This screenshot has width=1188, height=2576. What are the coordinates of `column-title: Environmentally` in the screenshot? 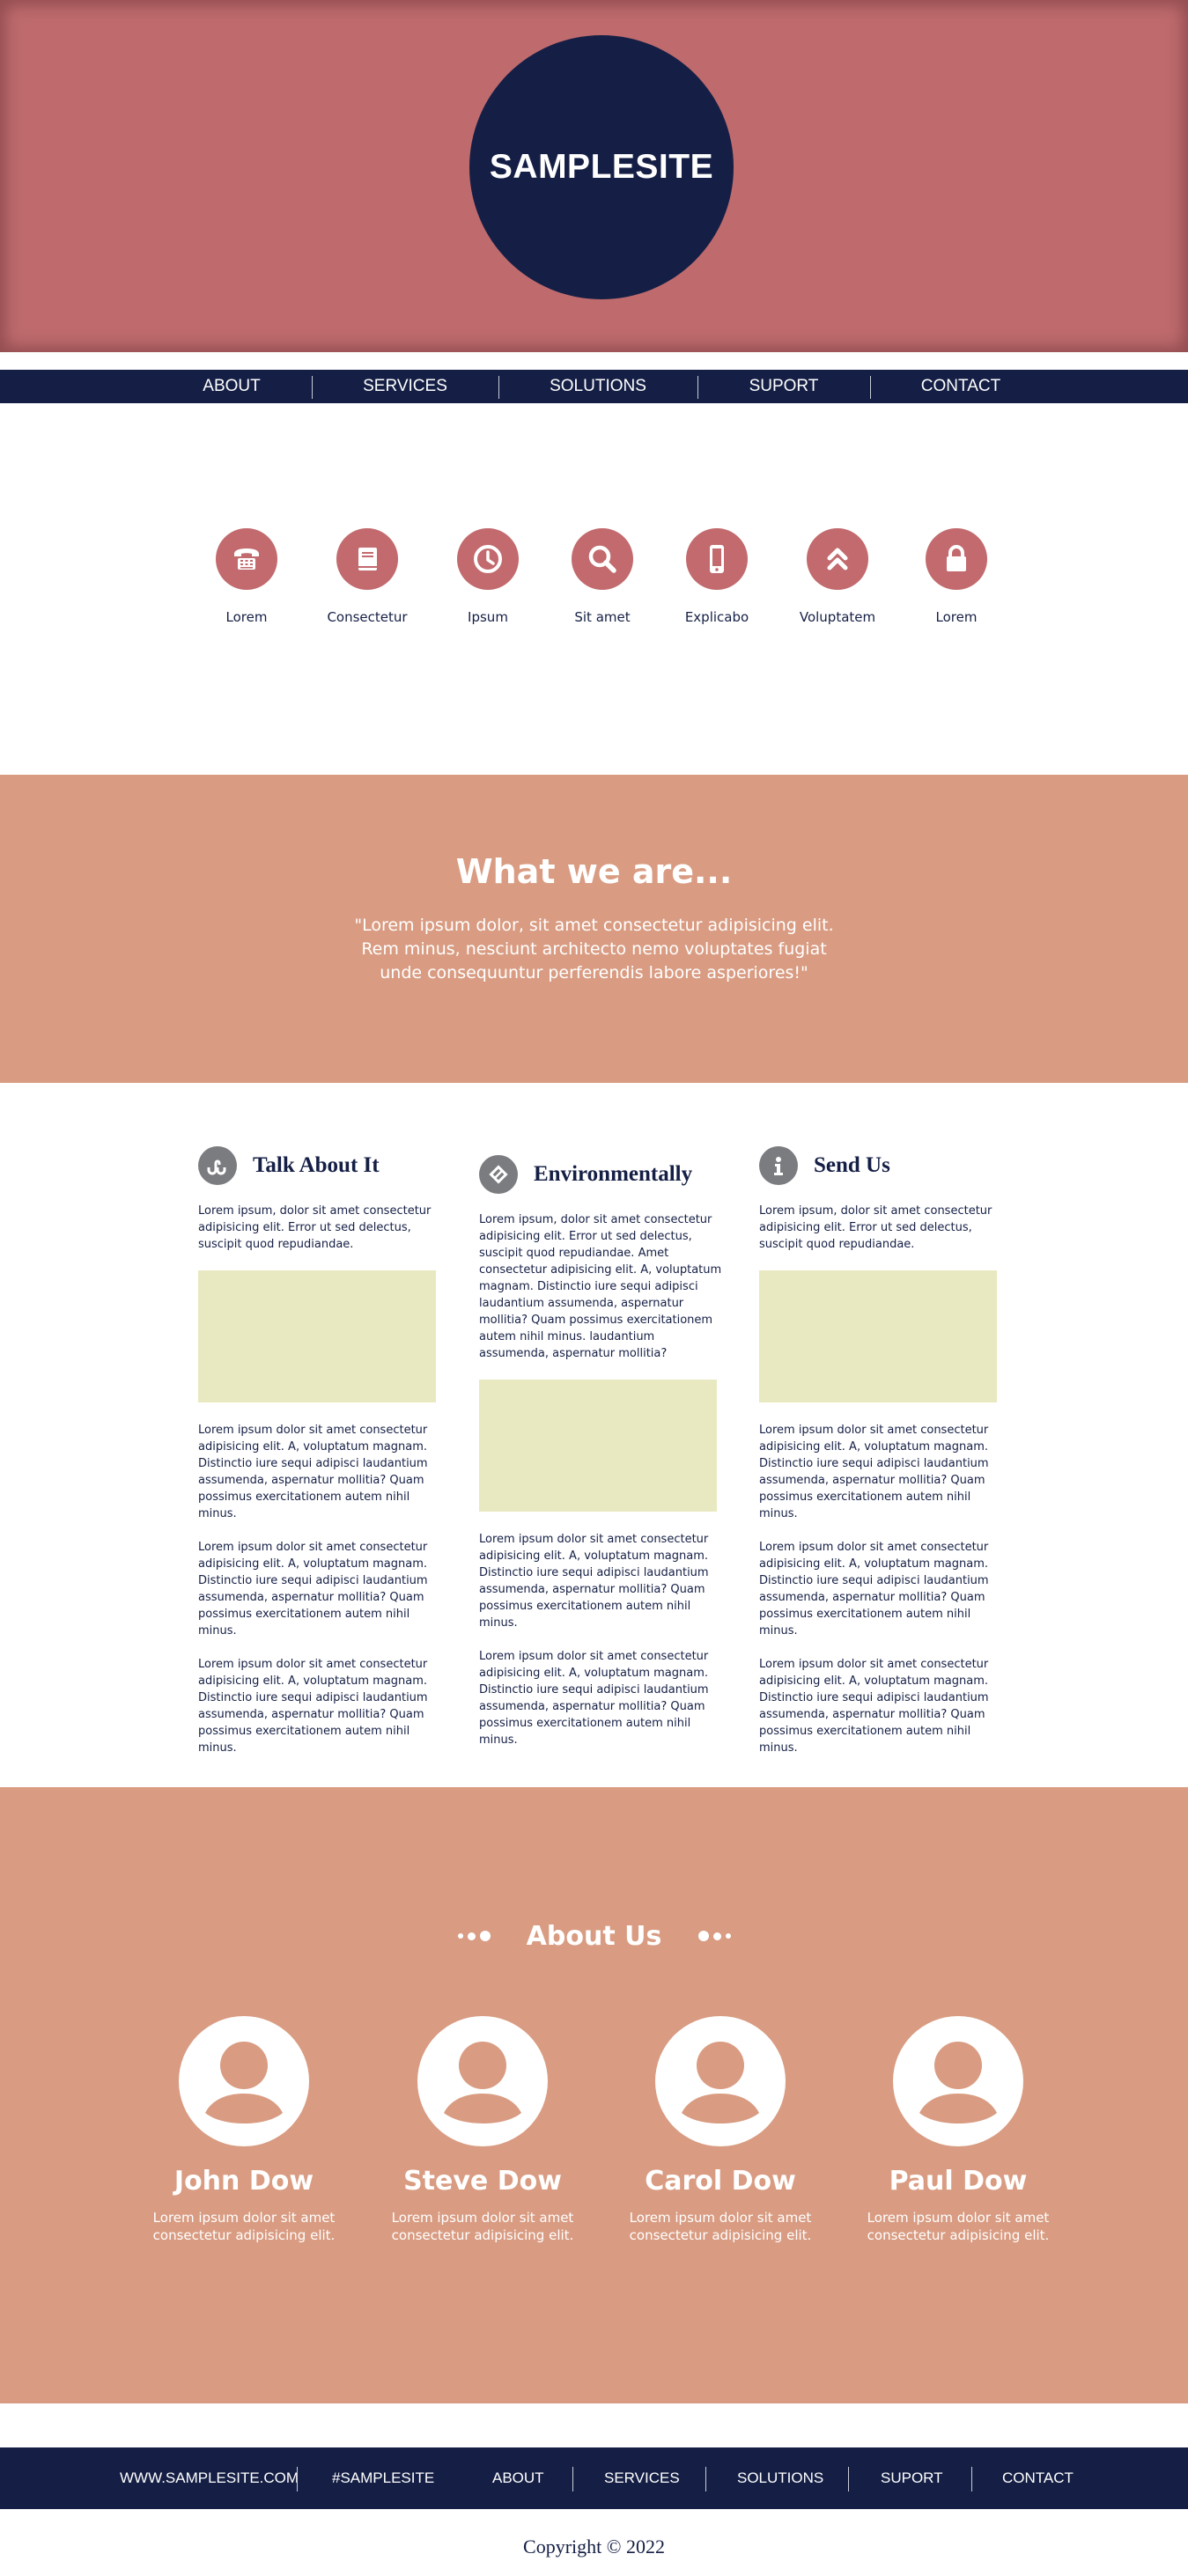 It's located at (613, 1174).